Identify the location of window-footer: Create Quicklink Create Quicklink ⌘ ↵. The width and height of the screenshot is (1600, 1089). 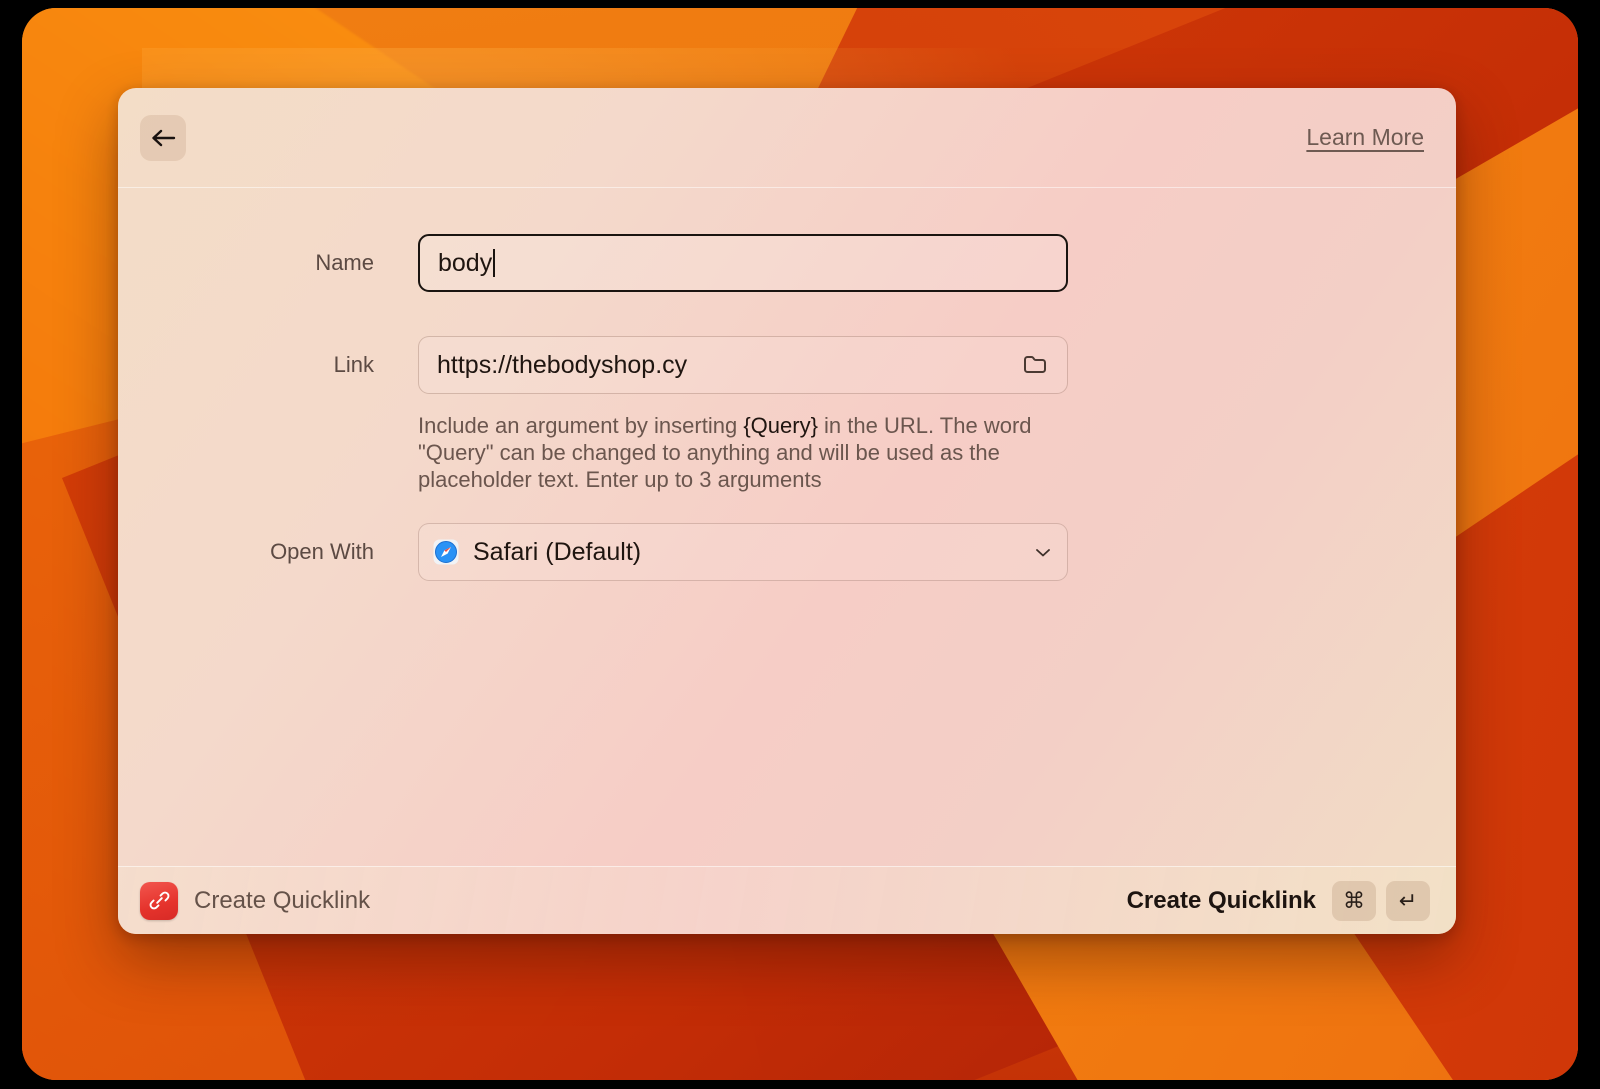
(787, 900).